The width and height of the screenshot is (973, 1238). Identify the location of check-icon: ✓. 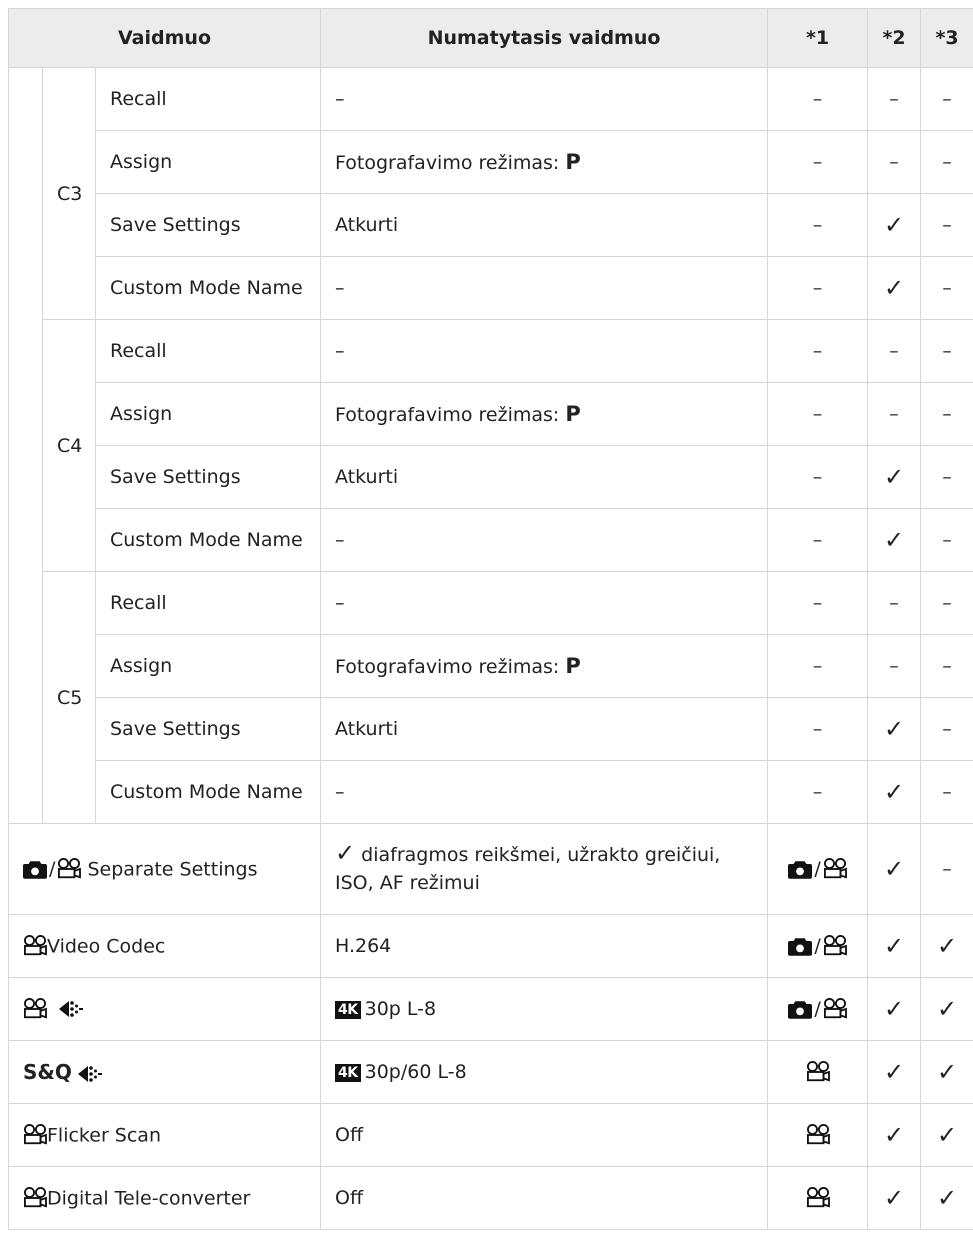
(345, 852).